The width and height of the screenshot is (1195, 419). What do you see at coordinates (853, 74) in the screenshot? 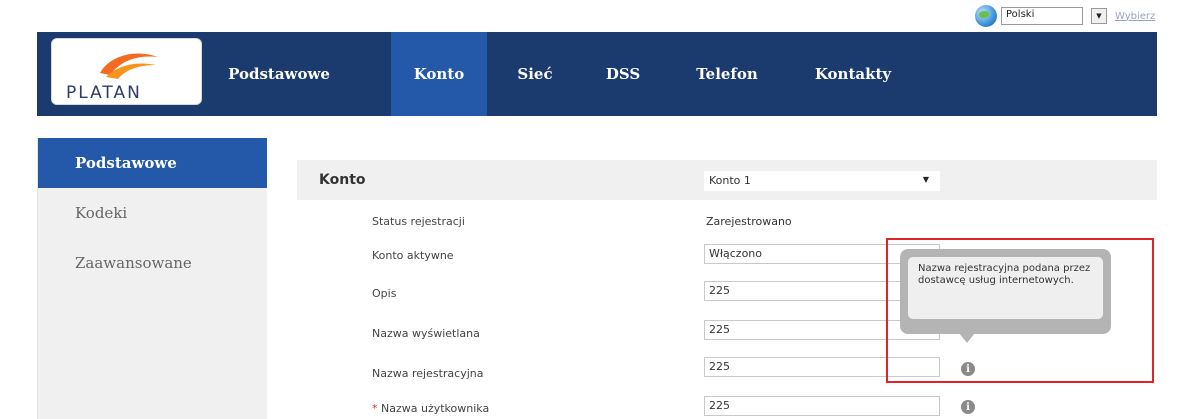
I see `nav-tab-kontakty: Kontakty` at bounding box center [853, 74].